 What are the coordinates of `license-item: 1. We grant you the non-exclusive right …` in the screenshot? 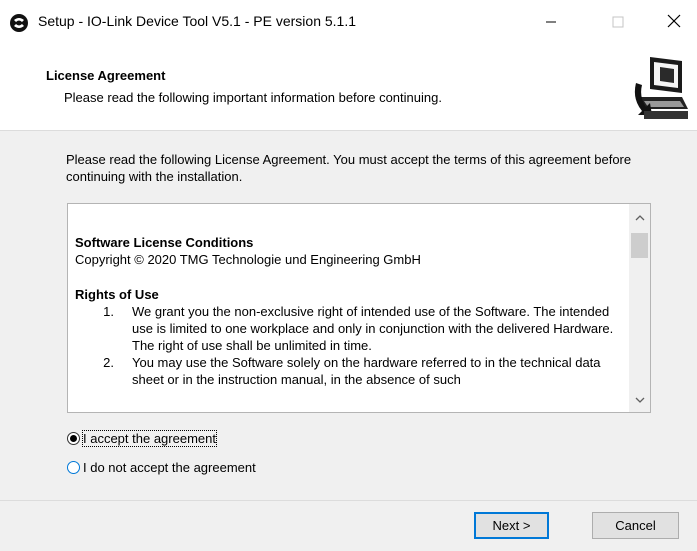 It's located at (352, 328).